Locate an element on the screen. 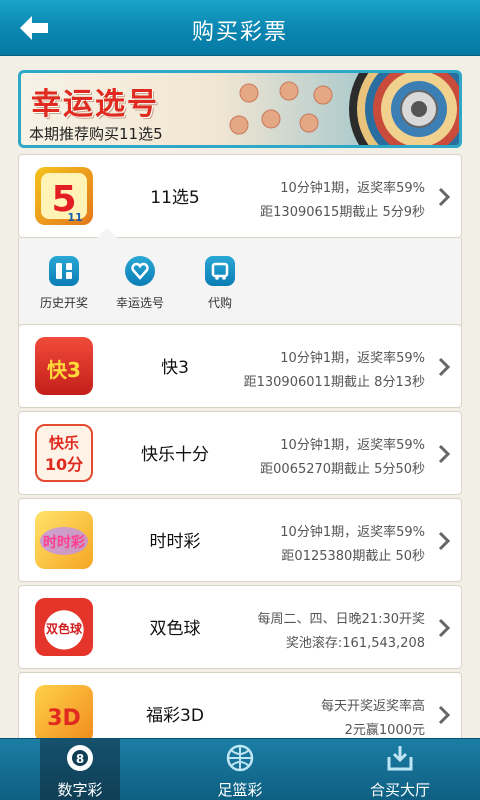 The image size is (480, 800). lottery-name: 双色球 is located at coordinates (175, 629).